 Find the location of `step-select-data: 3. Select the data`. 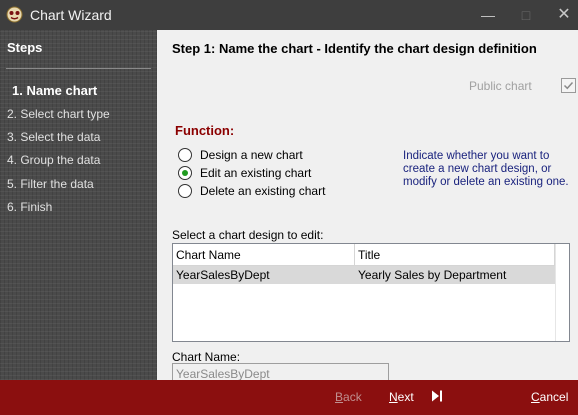

step-select-data: 3. Select the data is located at coordinates (54, 137).